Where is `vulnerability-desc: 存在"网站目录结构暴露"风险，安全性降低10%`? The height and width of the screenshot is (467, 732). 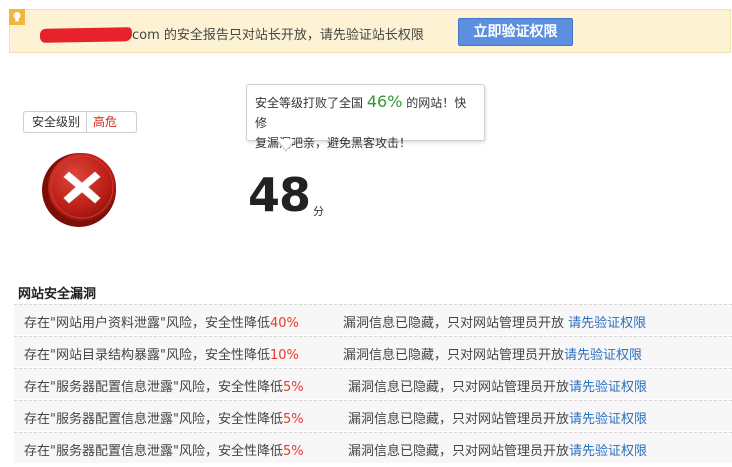 vulnerability-desc: 存在"网站目录结构暴露"风险，安全性降低10% is located at coordinates (161, 355).